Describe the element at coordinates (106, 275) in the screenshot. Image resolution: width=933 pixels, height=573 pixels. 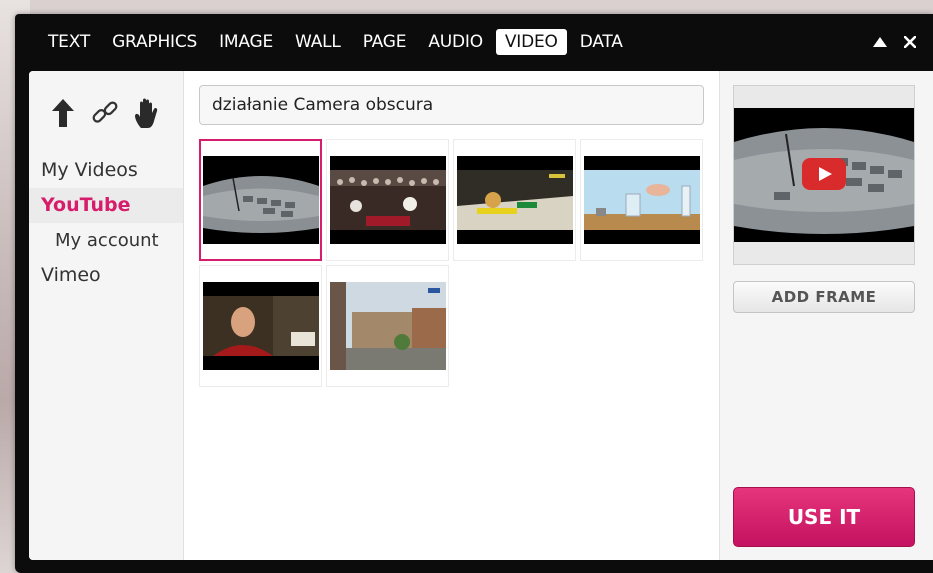
I see `sidebar-item-vimeo: Vimeo` at that location.